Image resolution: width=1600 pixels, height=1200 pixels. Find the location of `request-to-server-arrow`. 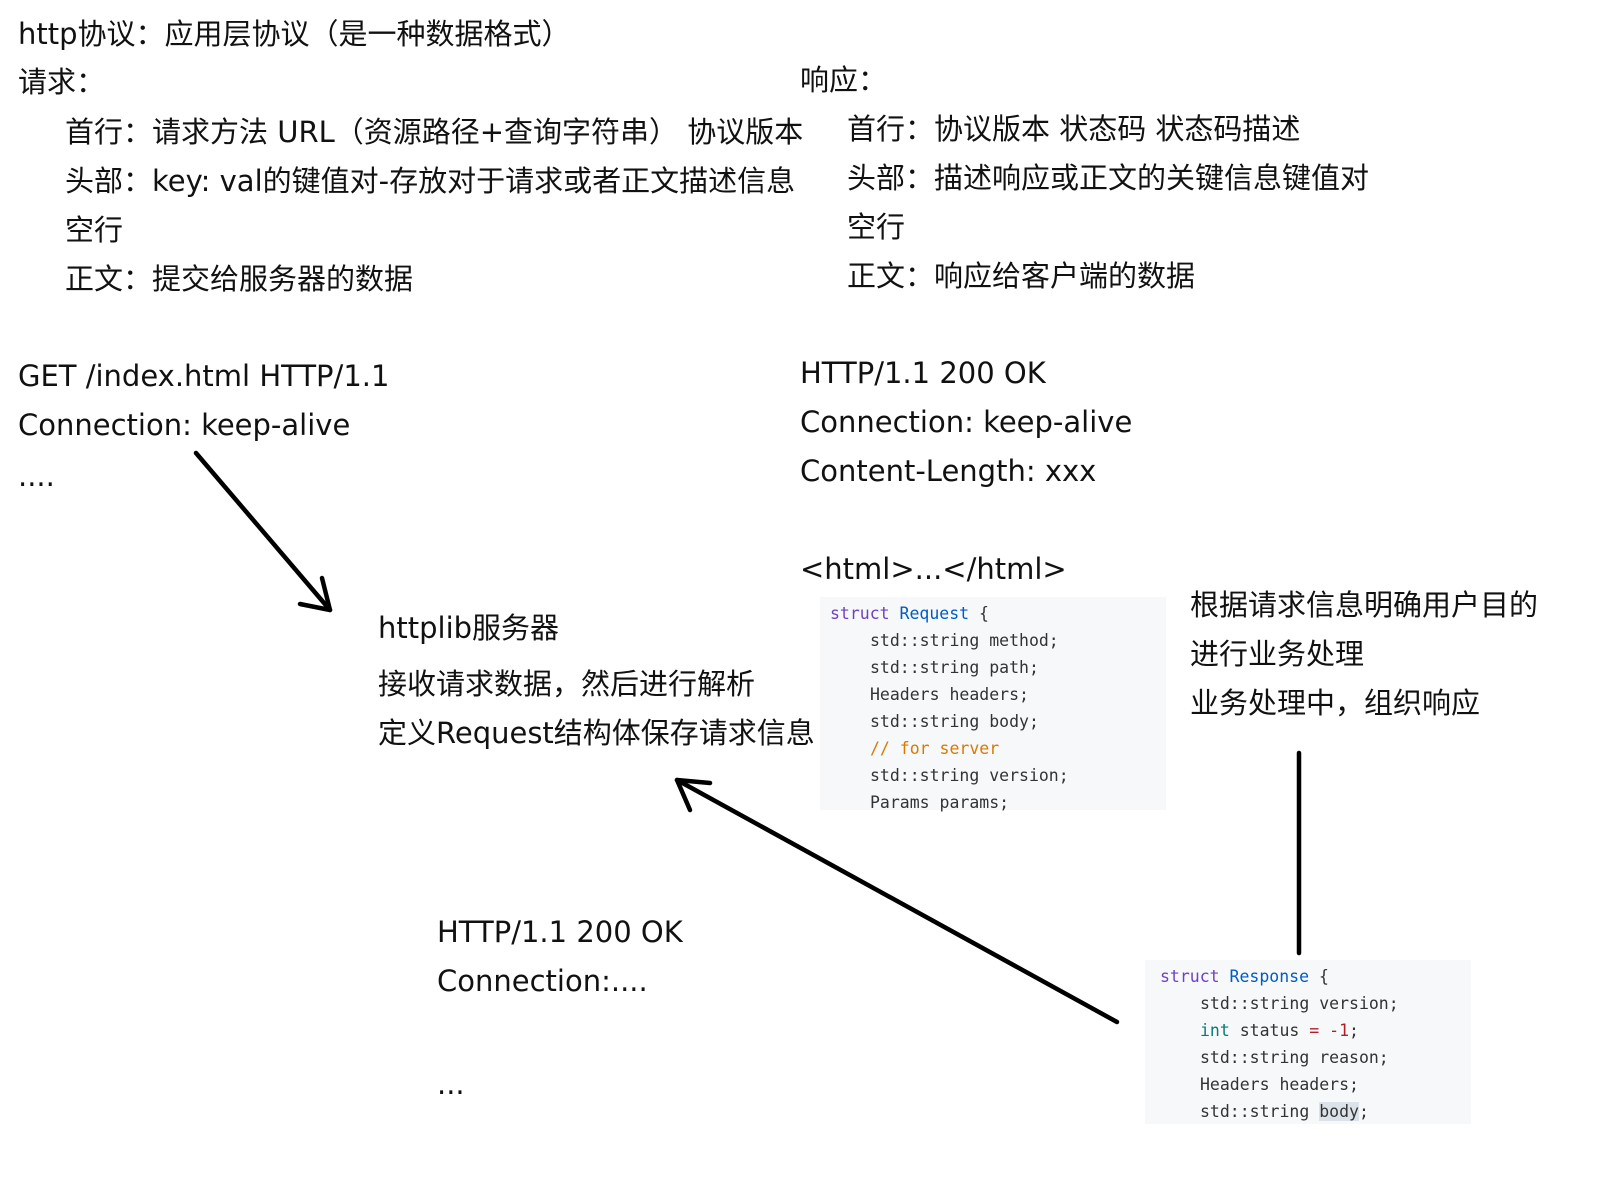

request-to-server-arrow is located at coordinates (263, 531).